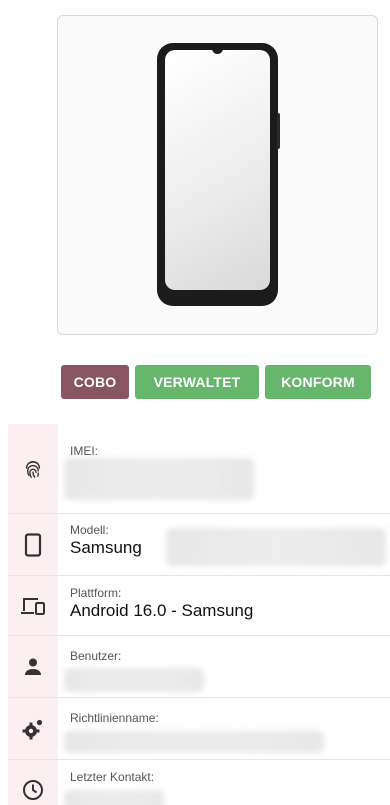 The width and height of the screenshot is (390, 805). I want to click on detail-row-imei: IMEI:, so click(199, 469).